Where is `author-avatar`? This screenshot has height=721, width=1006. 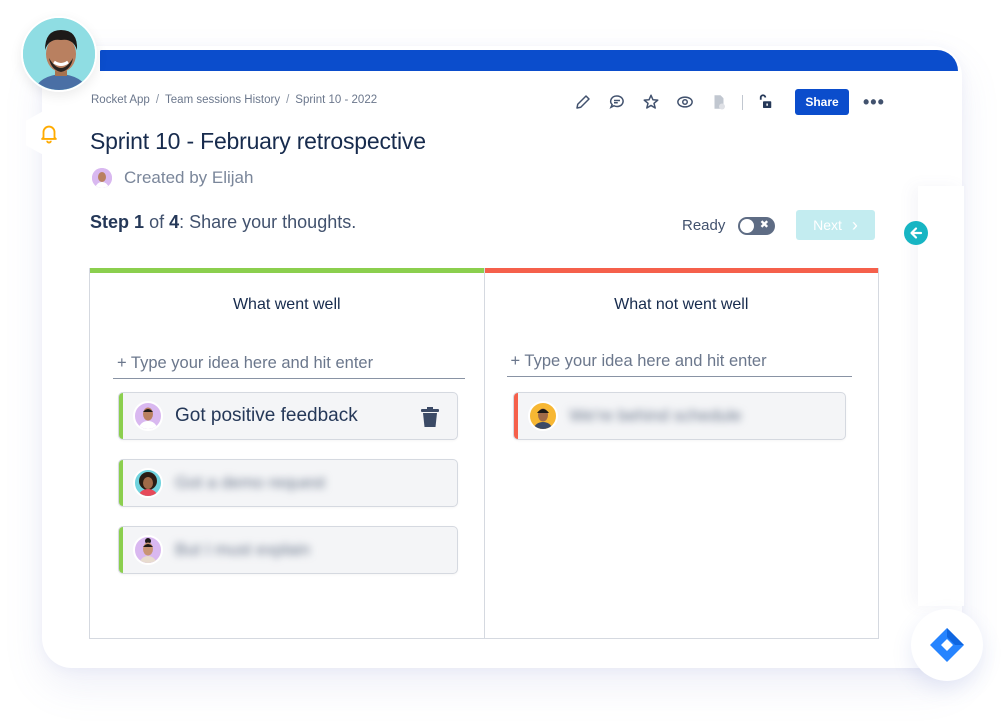 author-avatar is located at coordinates (102, 178).